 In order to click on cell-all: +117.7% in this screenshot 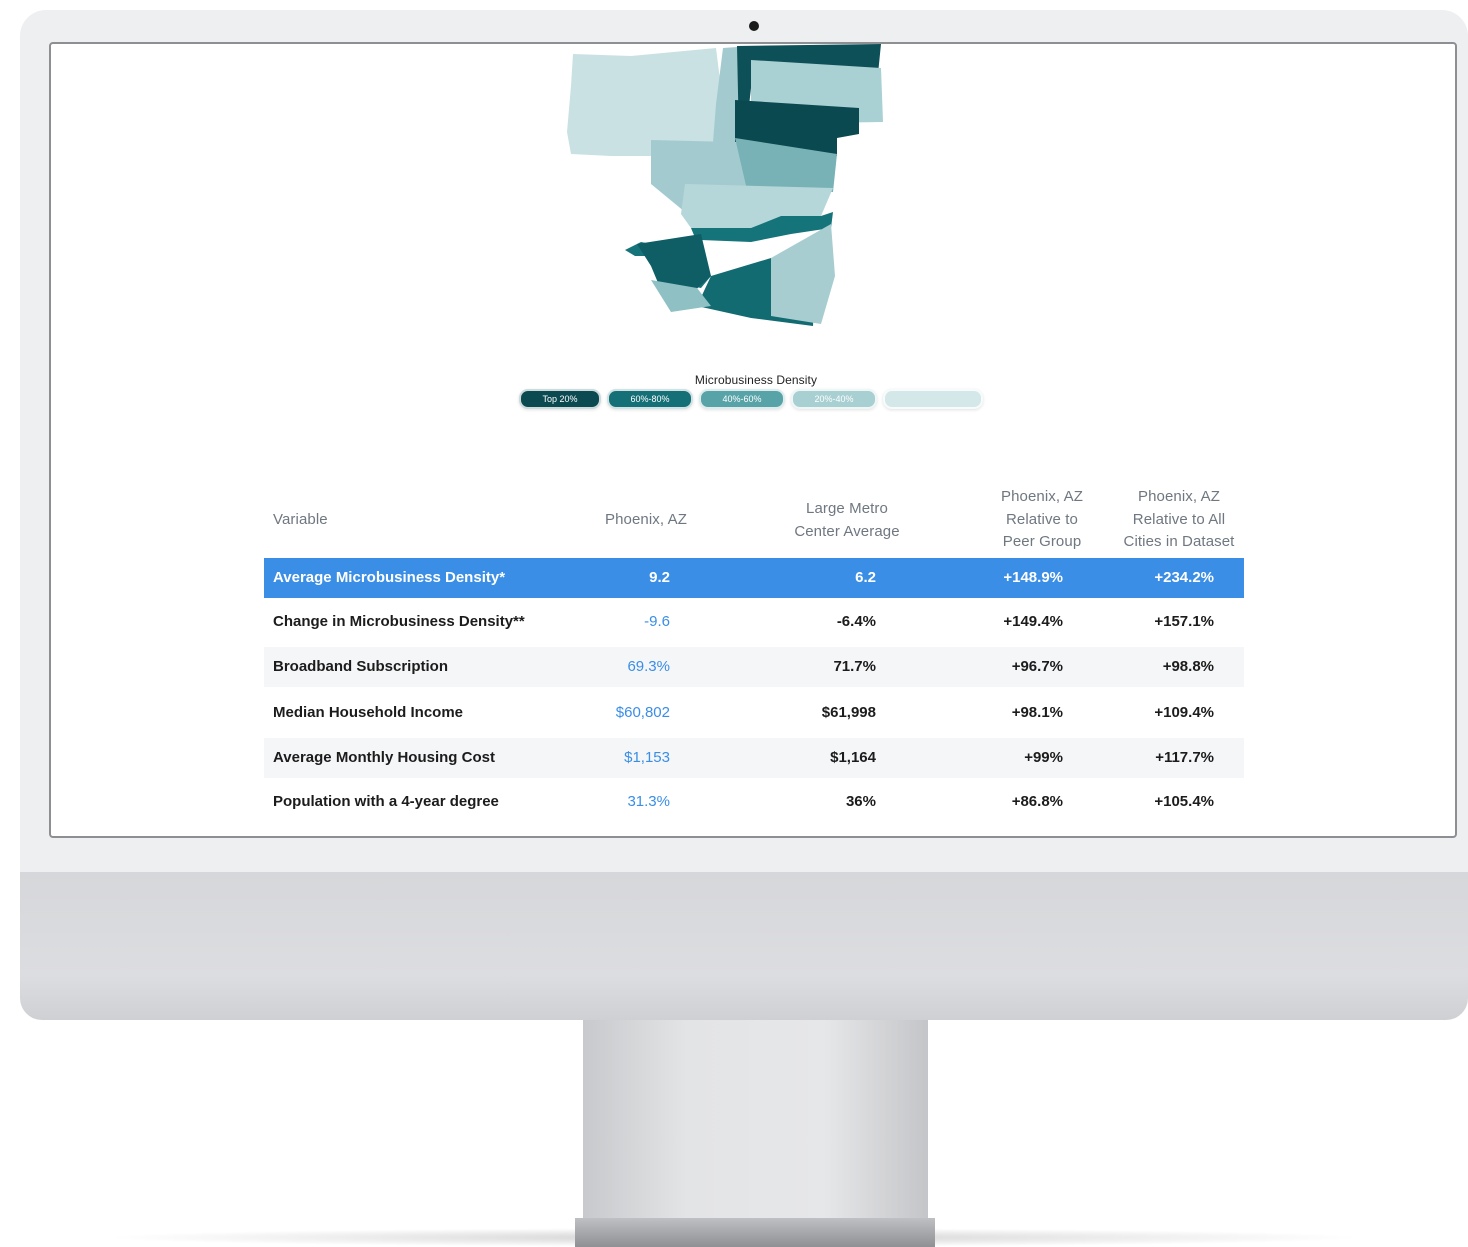, I will do `click(1184, 757)`.